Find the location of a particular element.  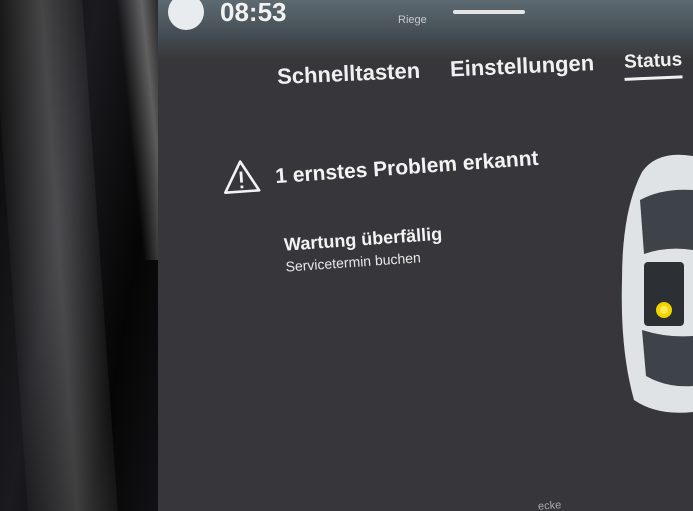

car-top-view is located at coordinates (652, 285).